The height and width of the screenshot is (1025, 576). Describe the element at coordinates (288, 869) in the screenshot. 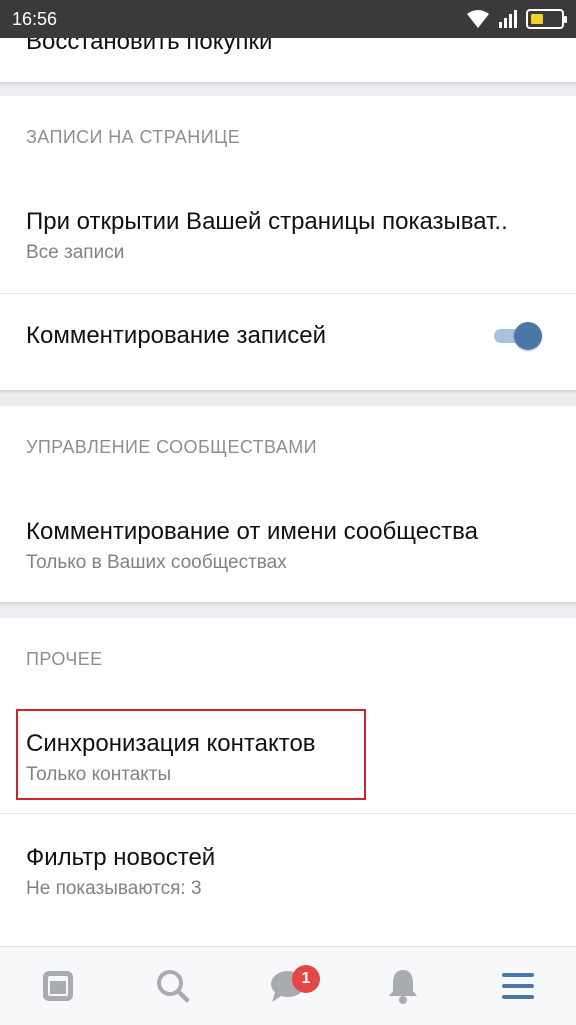

I see `news-filter-row: Фильтр новостей Не показываются: 3` at that location.